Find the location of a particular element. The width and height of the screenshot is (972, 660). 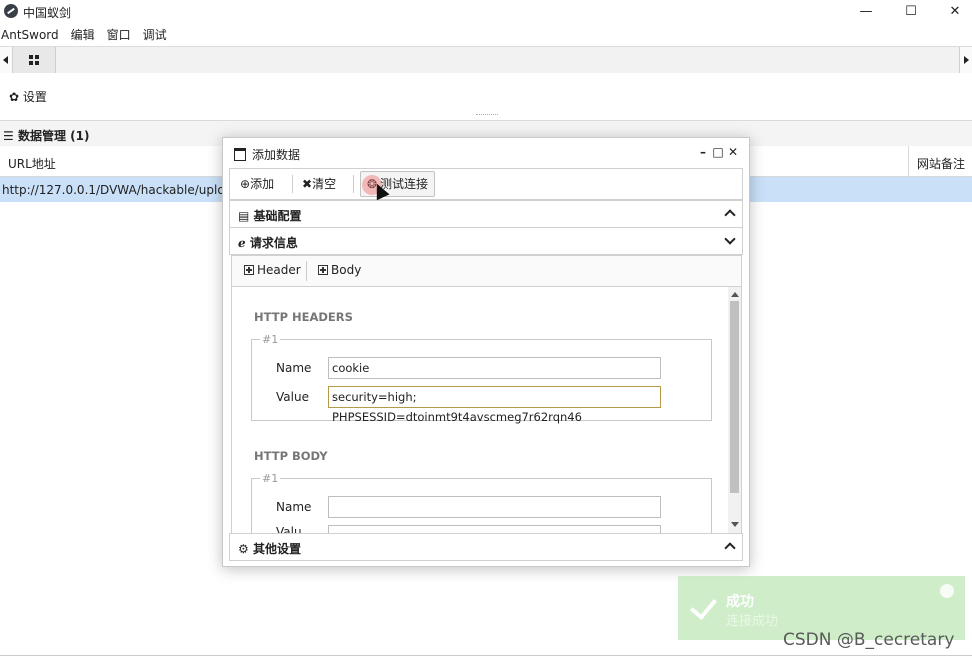

tab-scroll-left-button is located at coordinates (6, 60).